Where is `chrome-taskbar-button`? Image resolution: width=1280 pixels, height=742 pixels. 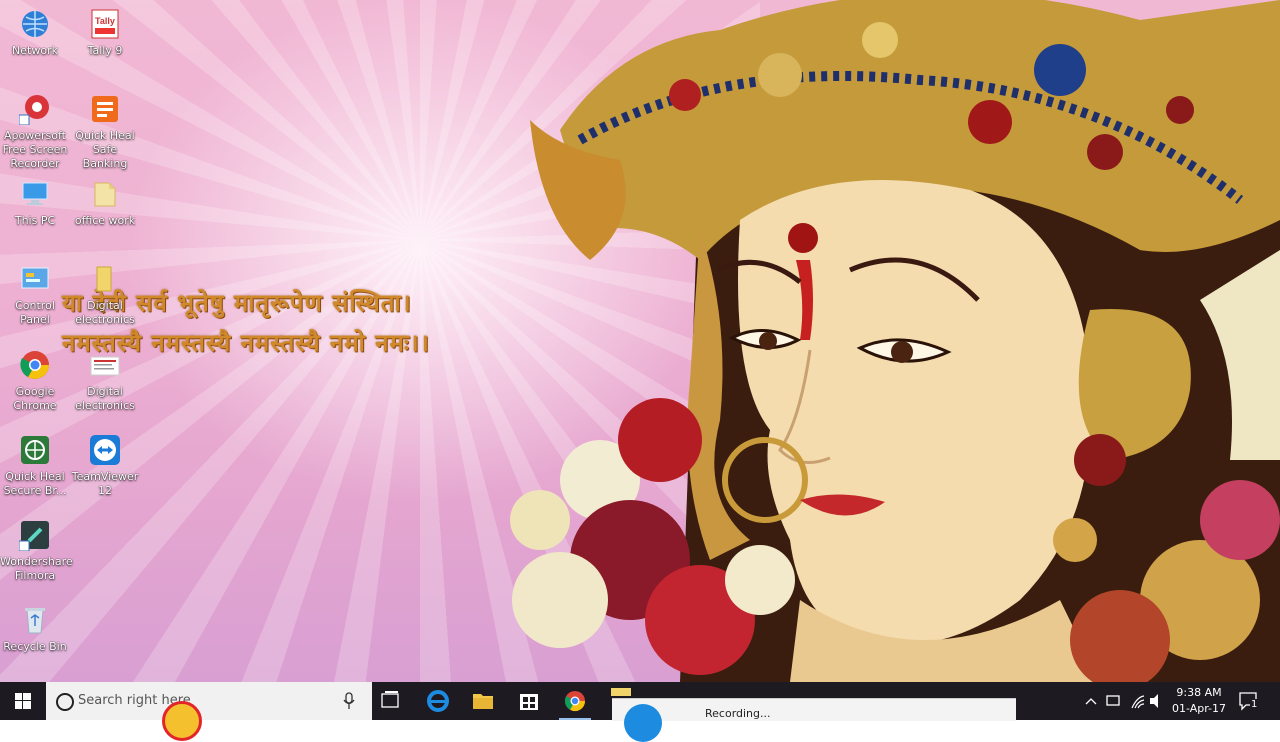 chrome-taskbar-button is located at coordinates (575, 701).